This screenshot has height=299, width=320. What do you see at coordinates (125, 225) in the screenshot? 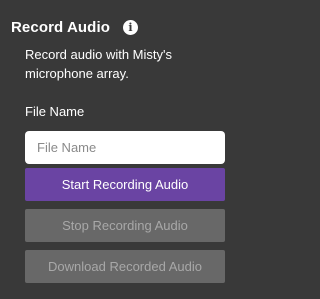
I see `stop-recording-button: Stop Recording Audio` at bounding box center [125, 225].